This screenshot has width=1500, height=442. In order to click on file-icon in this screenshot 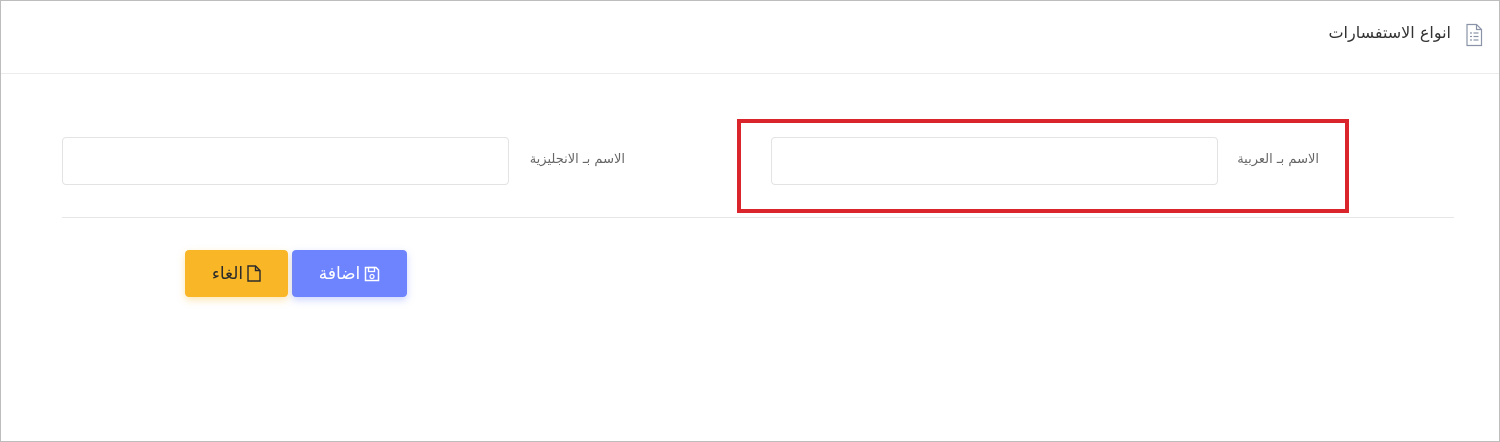, I will do `click(254, 273)`.